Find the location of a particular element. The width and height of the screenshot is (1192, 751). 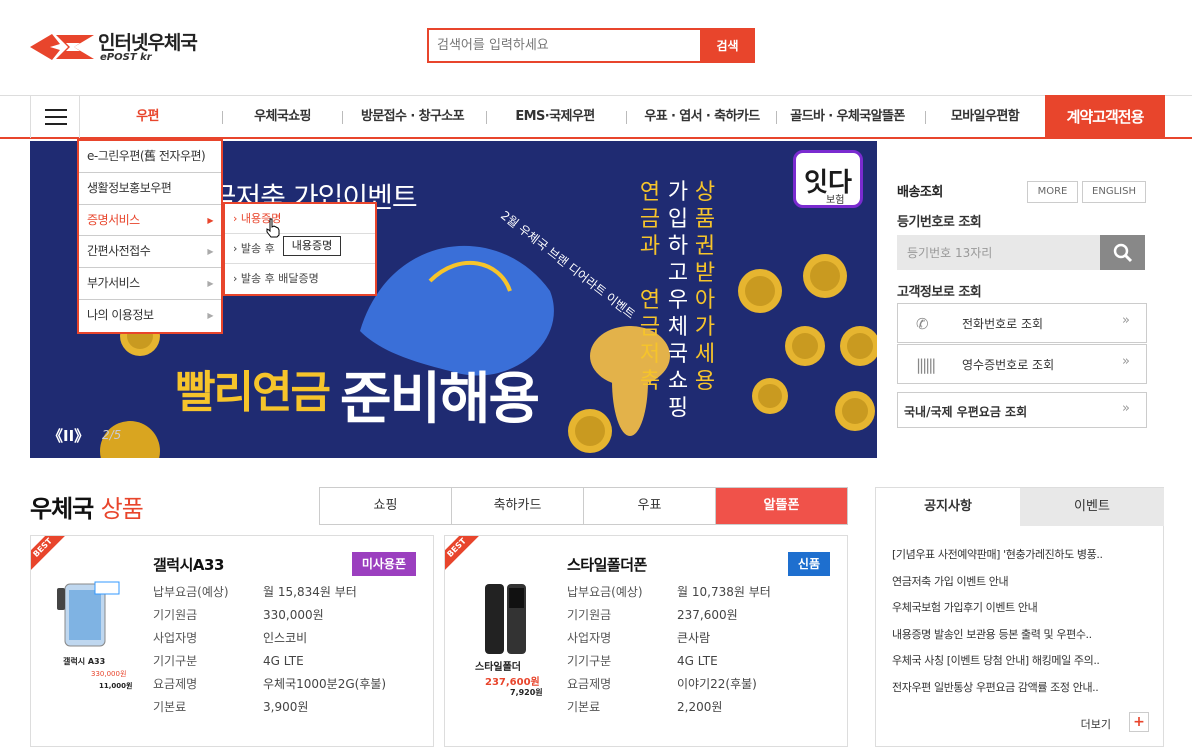

slide-pause-button: 《II》 is located at coordinates (68, 435).